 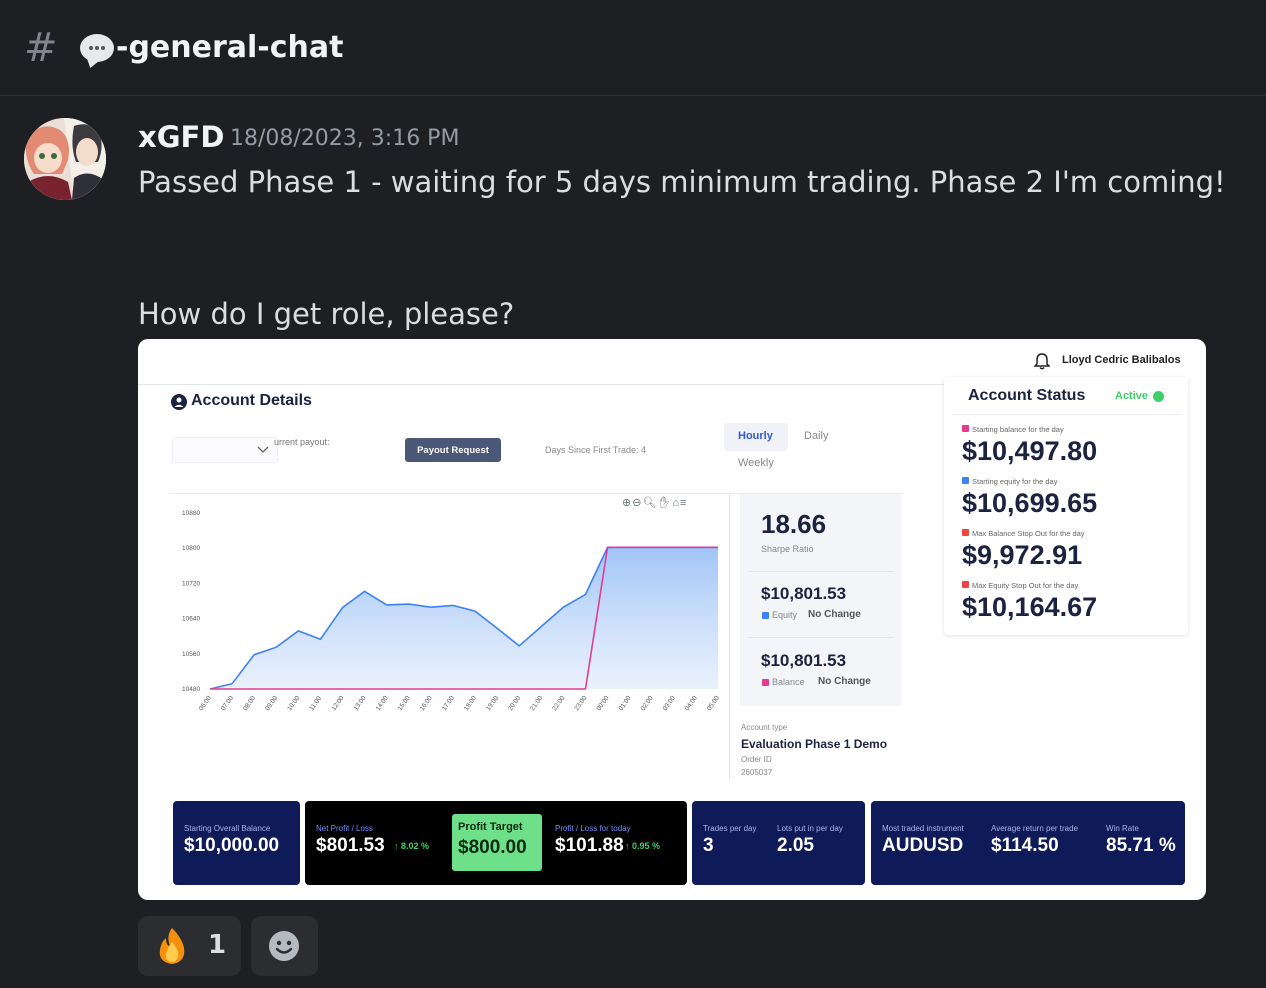 I want to click on x-tick-label: 21:00, so click(x=536, y=703).